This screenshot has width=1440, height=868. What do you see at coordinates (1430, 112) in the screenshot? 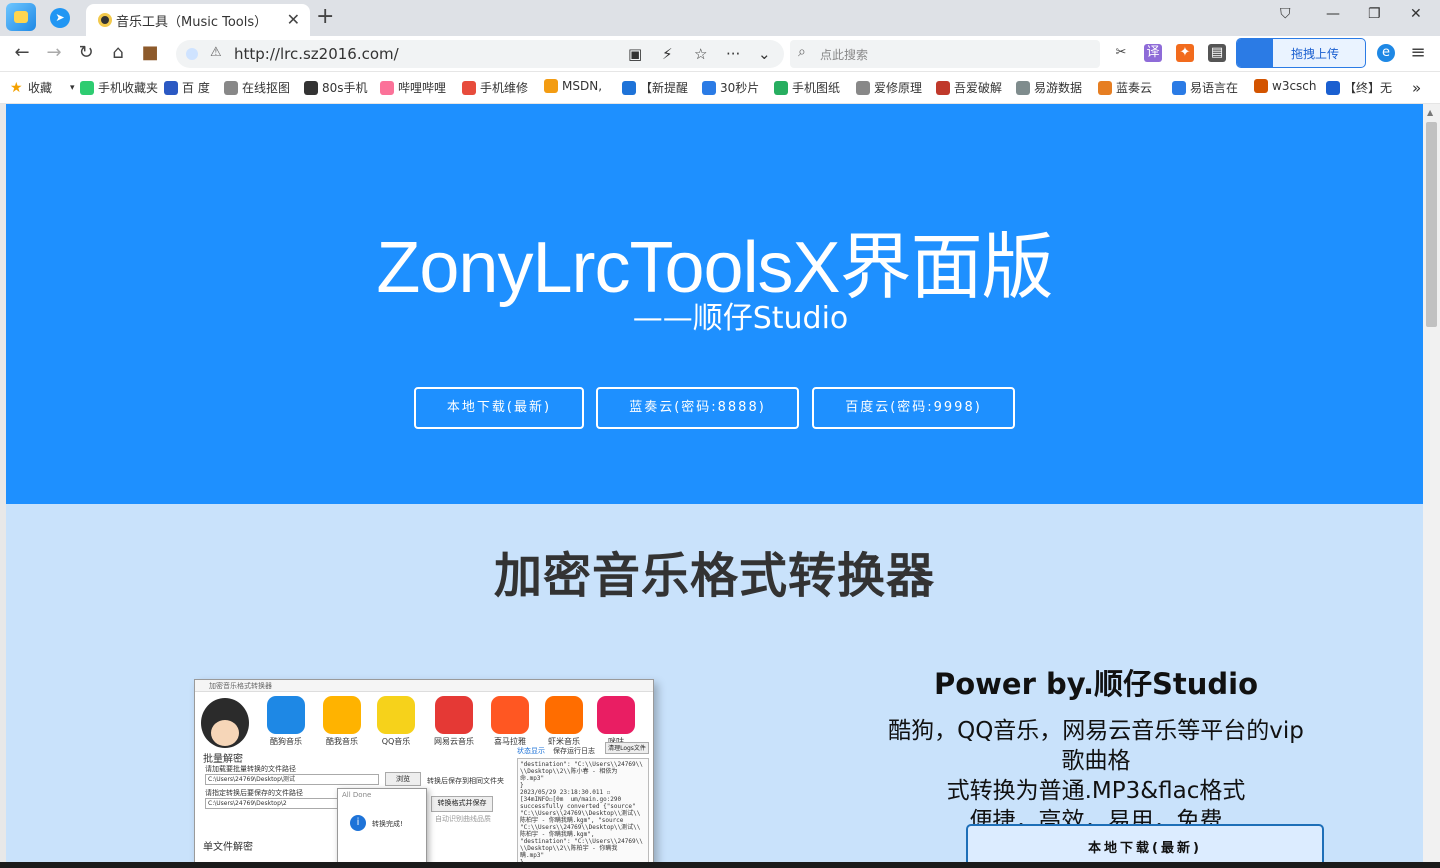
I see `scroll-up-icon: ▲` at bounding box center [1430, 112].